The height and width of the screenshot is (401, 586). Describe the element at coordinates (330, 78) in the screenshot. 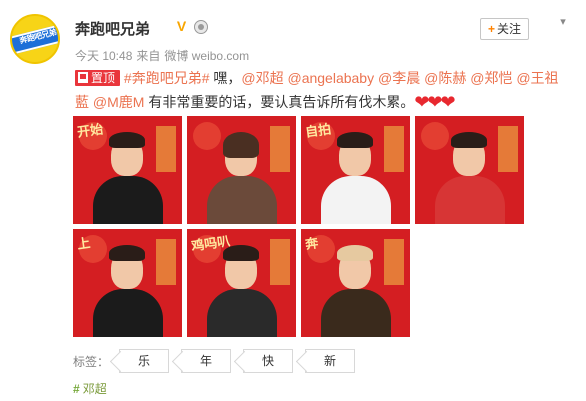

I see `mention-link: @angelababy` at that location.